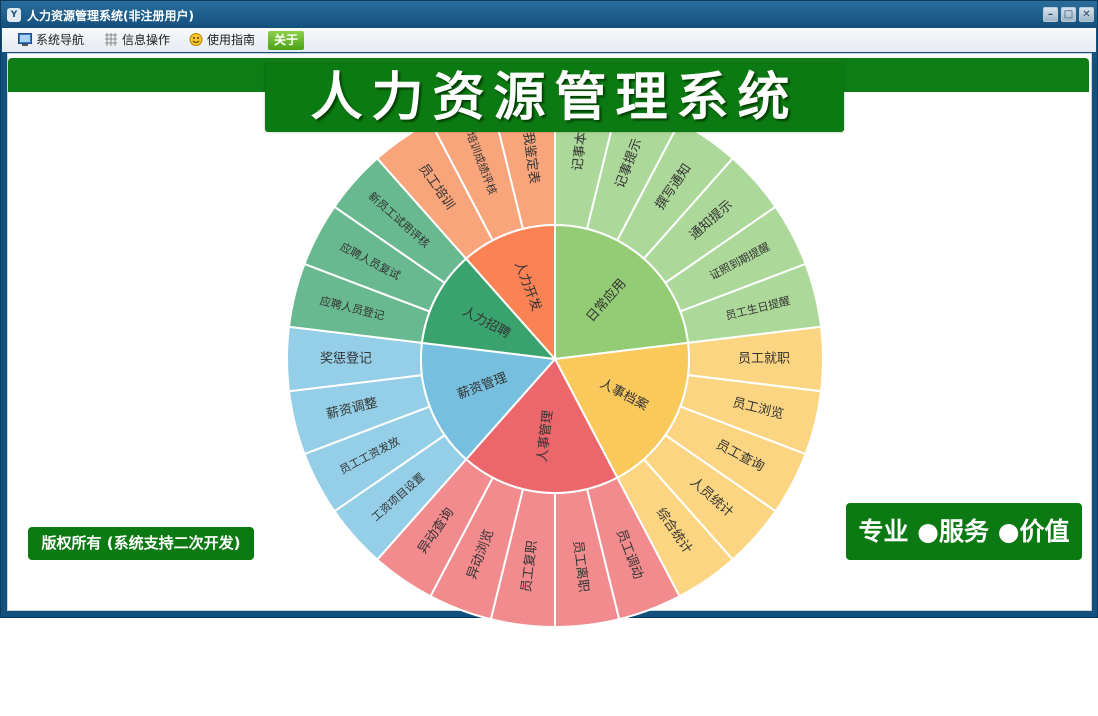 This screenshot has height=716, width=1098. Describe the element at coordinates (346, 359) in the screenshot. I see `wheel-item-label: 奖惩登记` at that location.